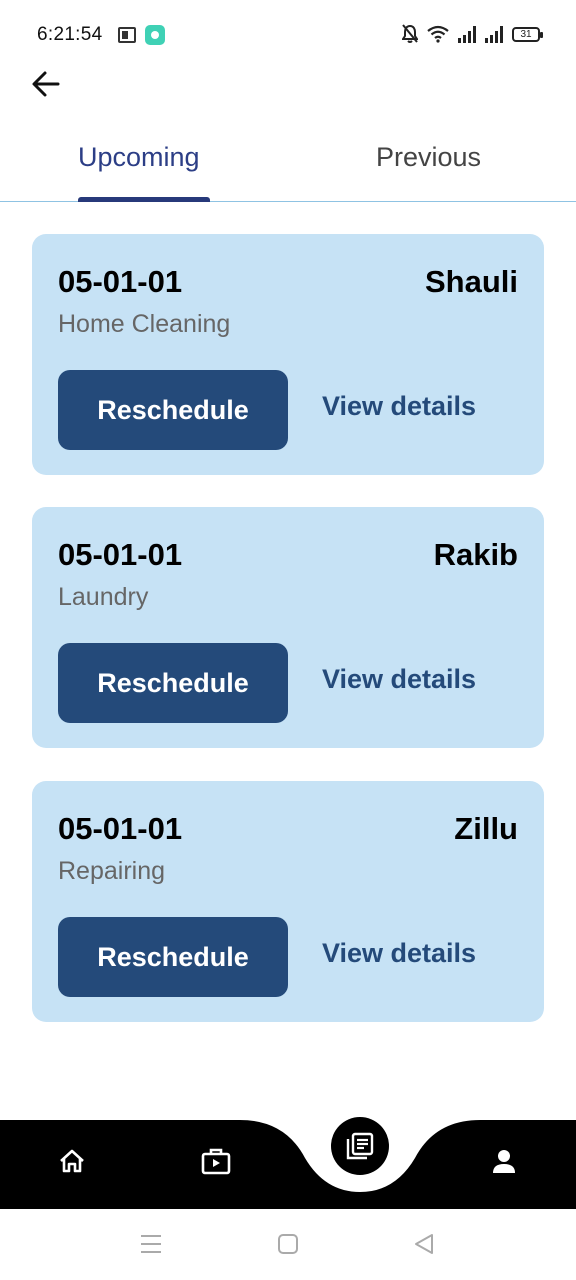  What do you see at coordinates (70, 34) in the screenshot?
I see `status-time: 6:21:54` at bounding box center [70, 34].